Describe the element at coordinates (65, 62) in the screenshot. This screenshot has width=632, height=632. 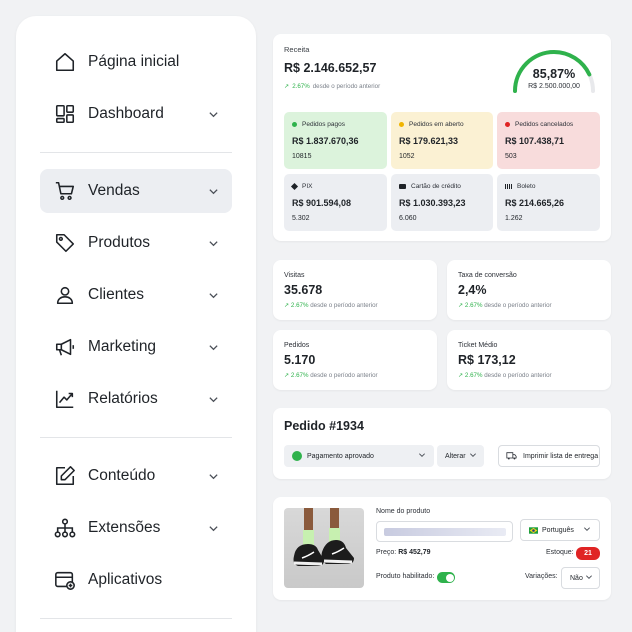
I see `home-icon` at that location.